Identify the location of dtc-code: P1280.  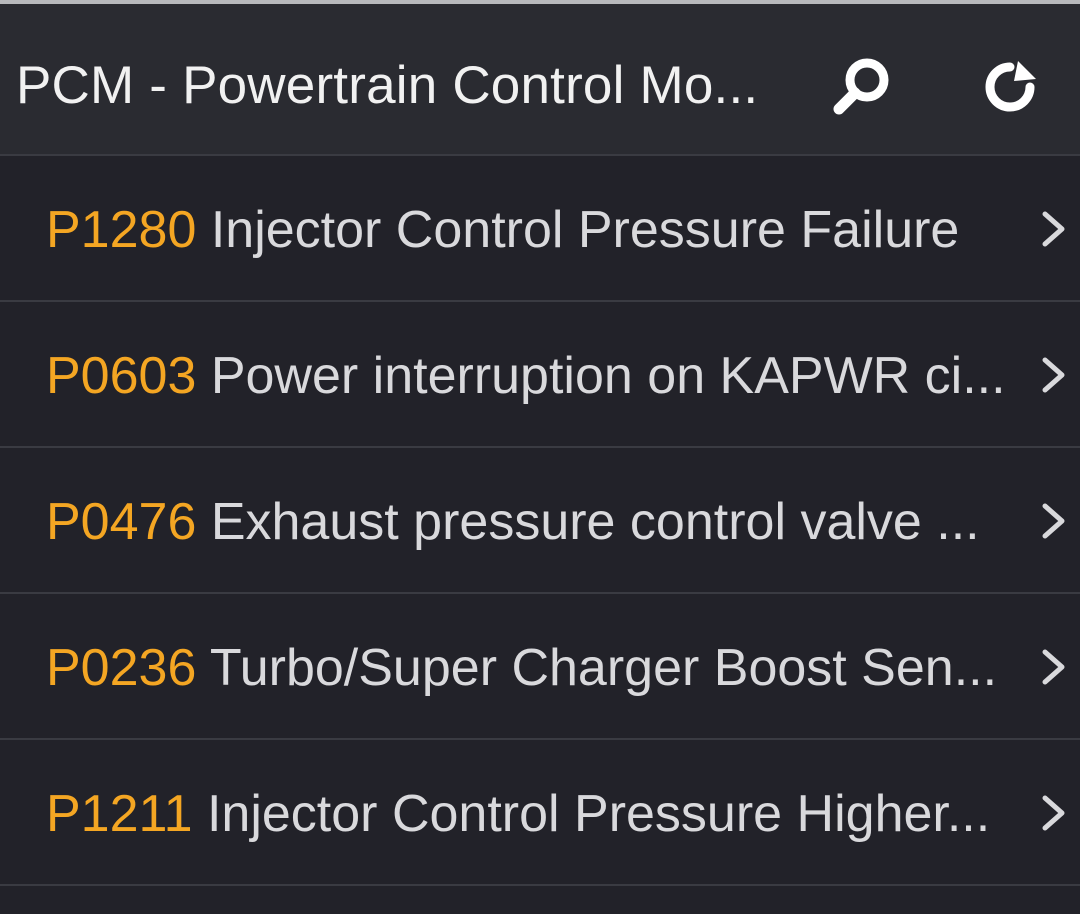
(121, 230).